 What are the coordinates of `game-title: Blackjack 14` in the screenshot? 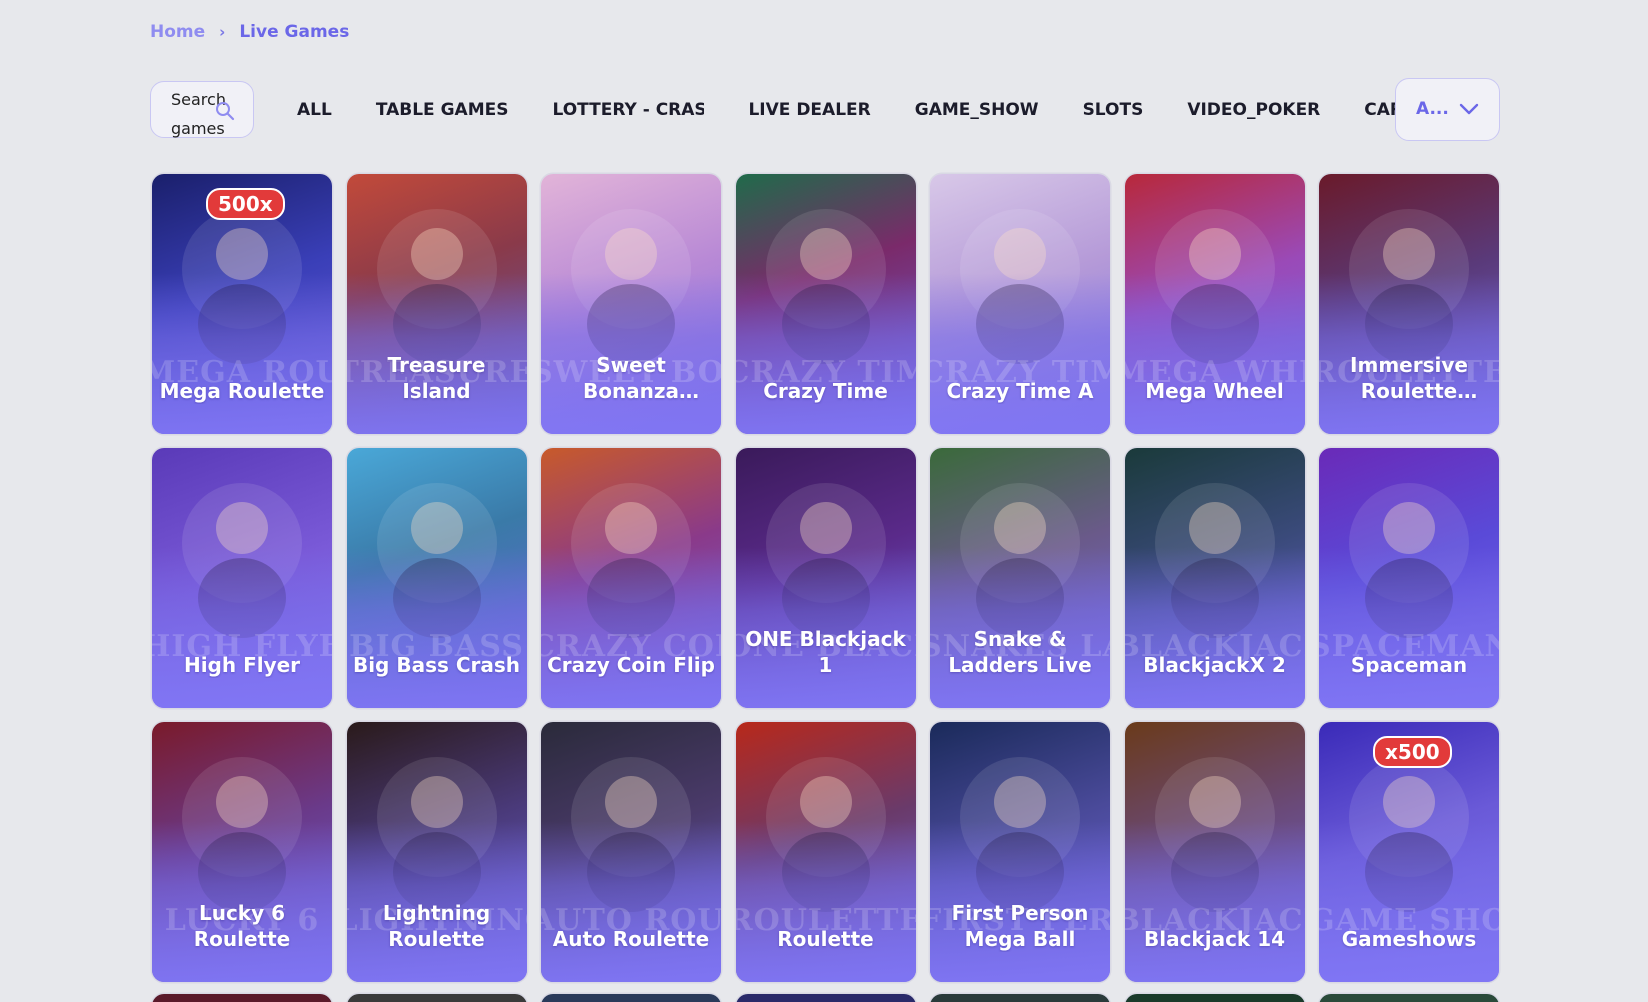 It's located at (1214, 939).